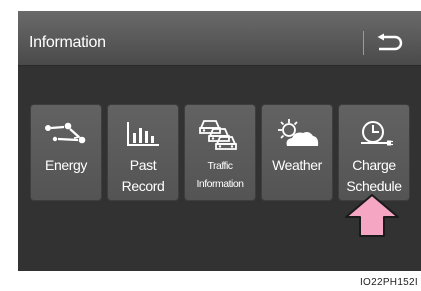 This screenshot has height=291, width=421. I want to click on back-button, so click(388, 43).